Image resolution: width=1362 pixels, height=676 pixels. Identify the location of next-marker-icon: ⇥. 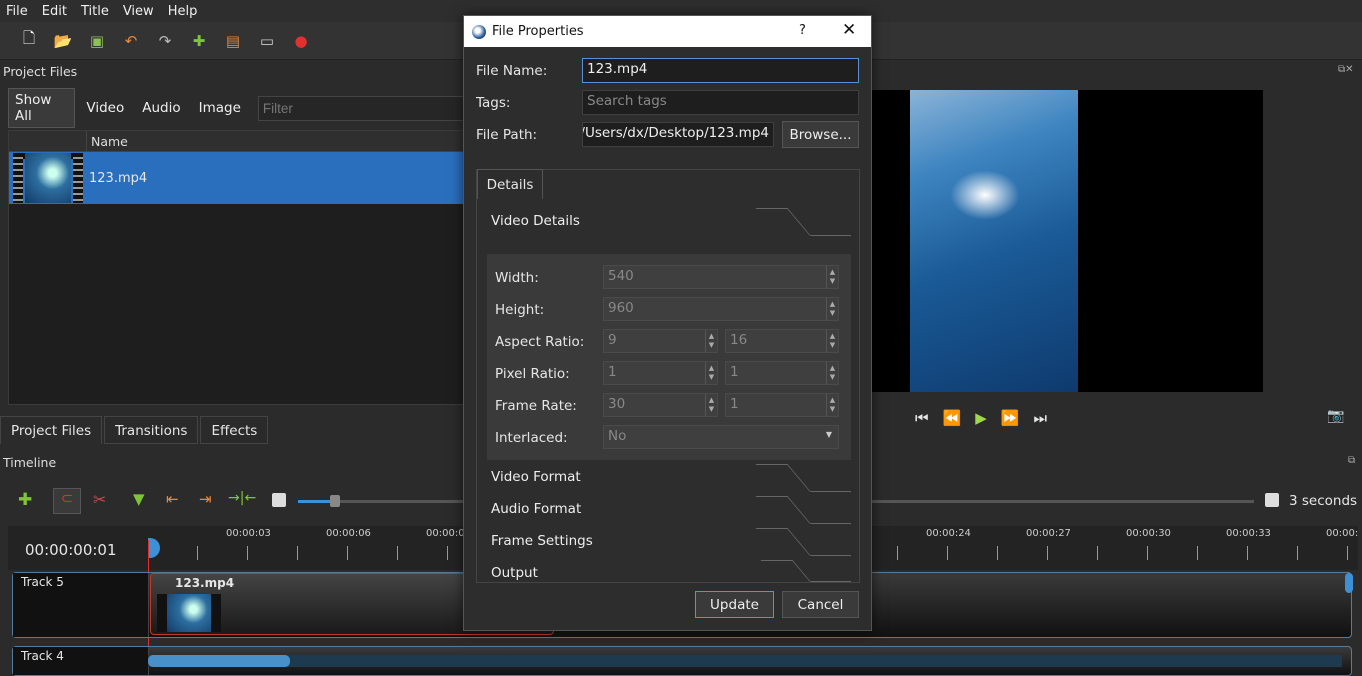
(205, 499).